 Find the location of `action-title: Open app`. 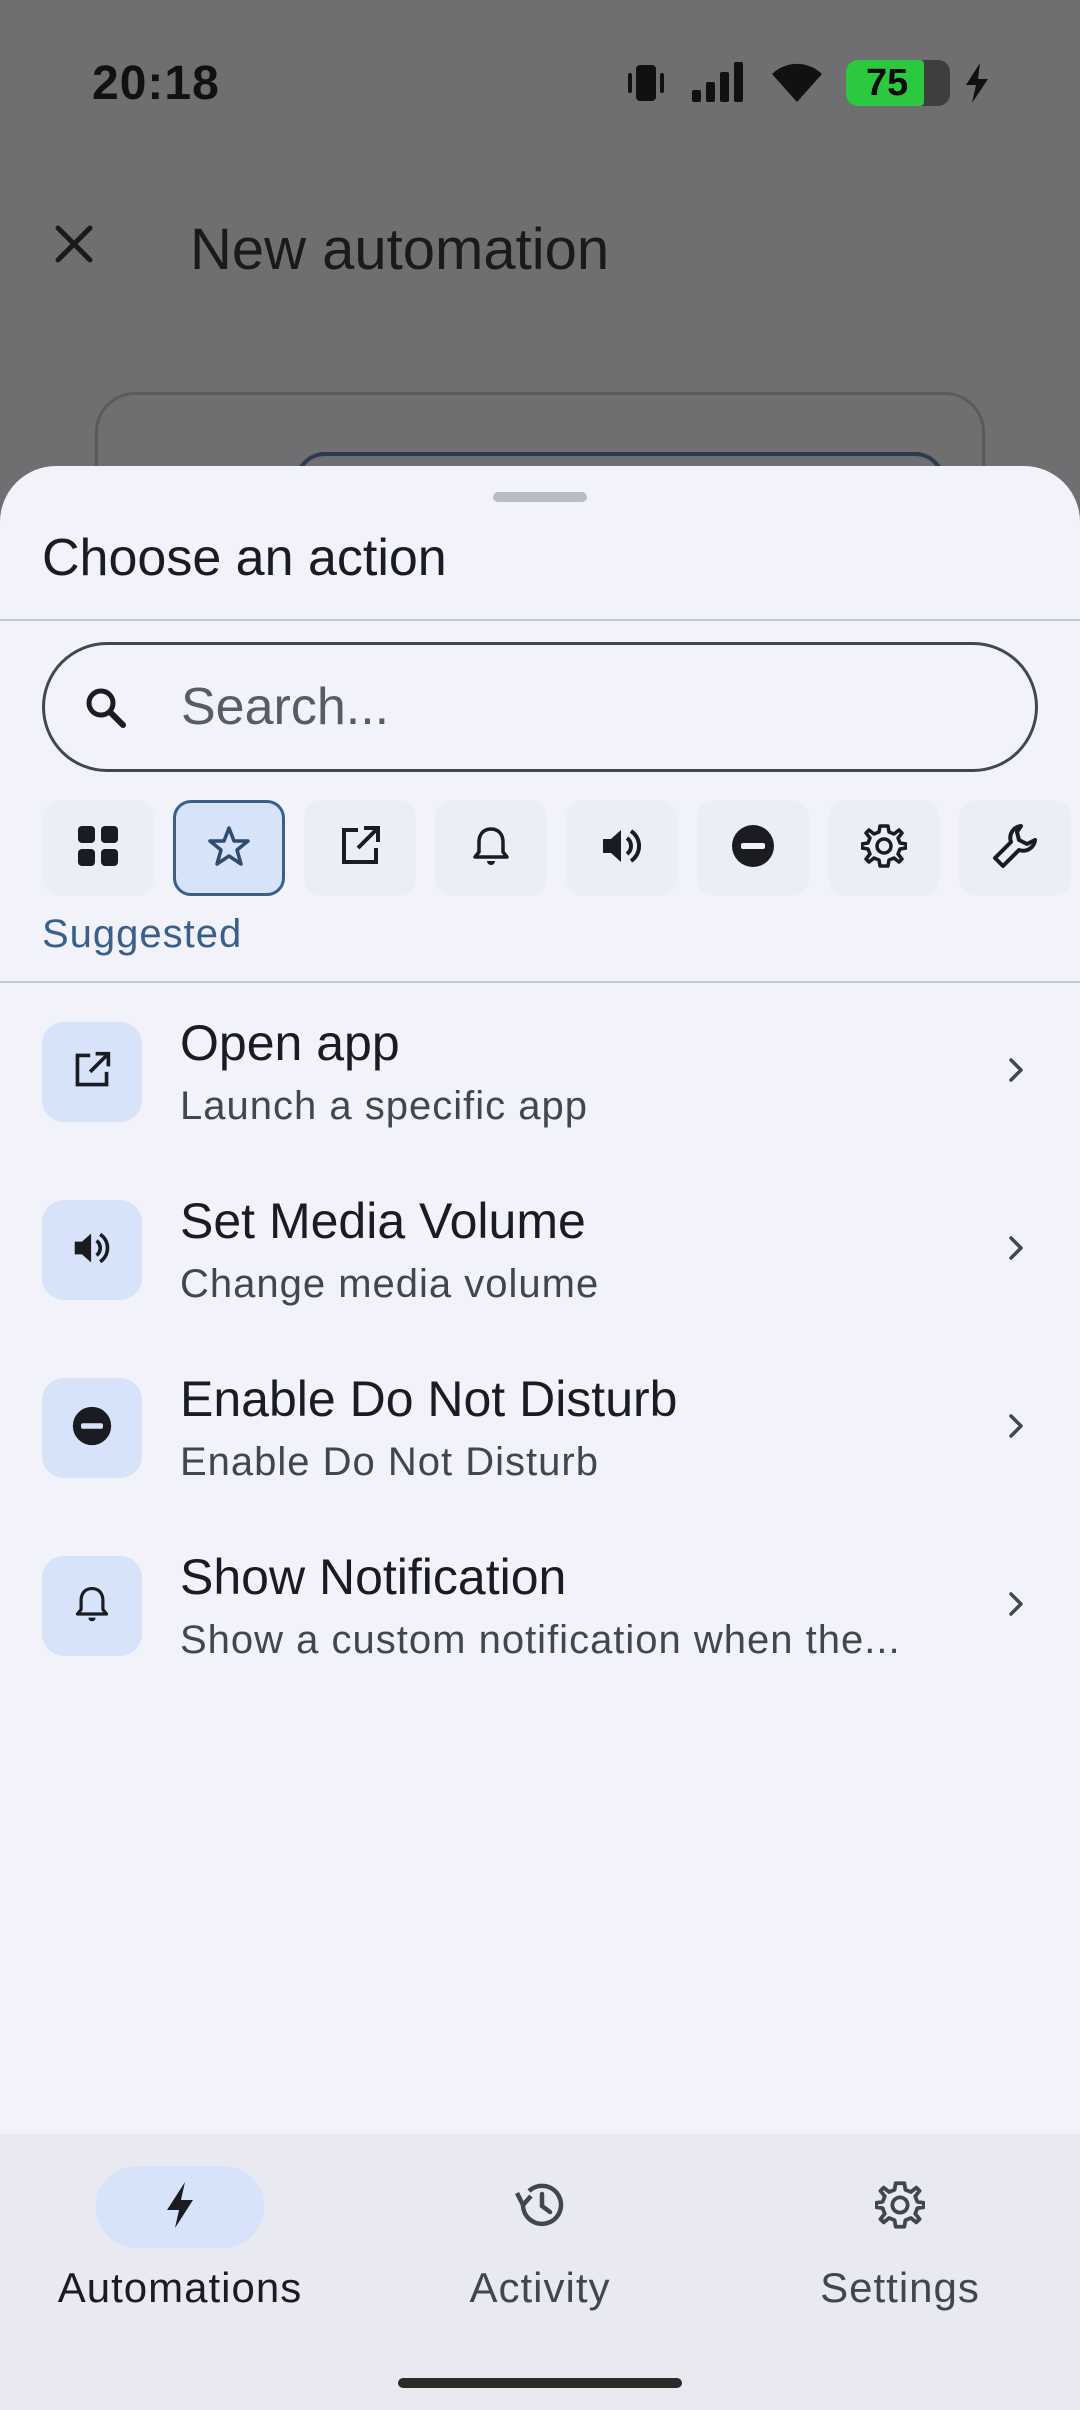

action-title: Open app is located at coordinates (290, 1043).